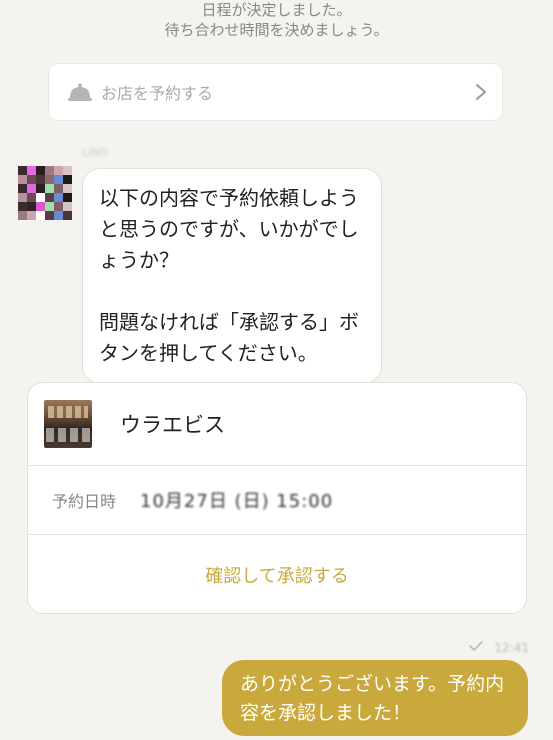  Describe the element at coordinates (80, 92) in the screenshot. I see `bell-icon` at that location.